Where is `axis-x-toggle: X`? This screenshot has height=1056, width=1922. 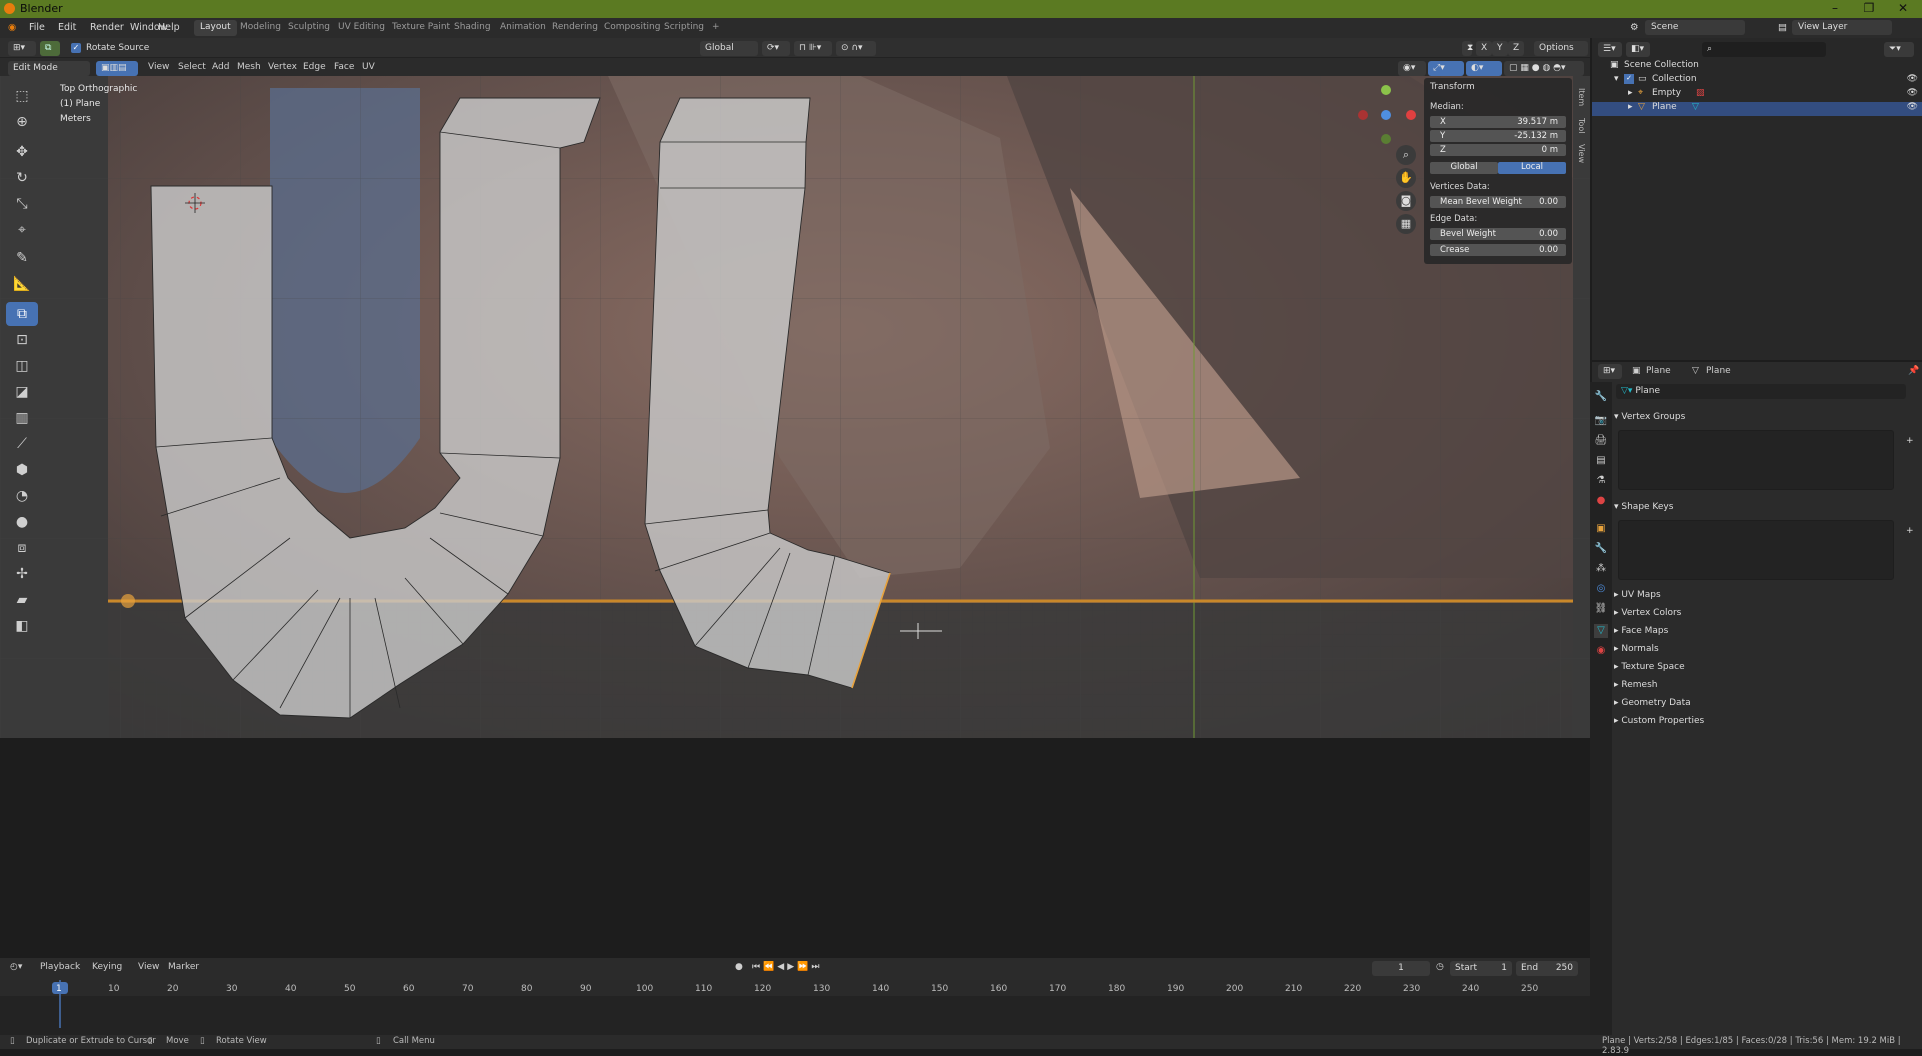
axis-x-toggle: X is located at coordinates (1484, 48).